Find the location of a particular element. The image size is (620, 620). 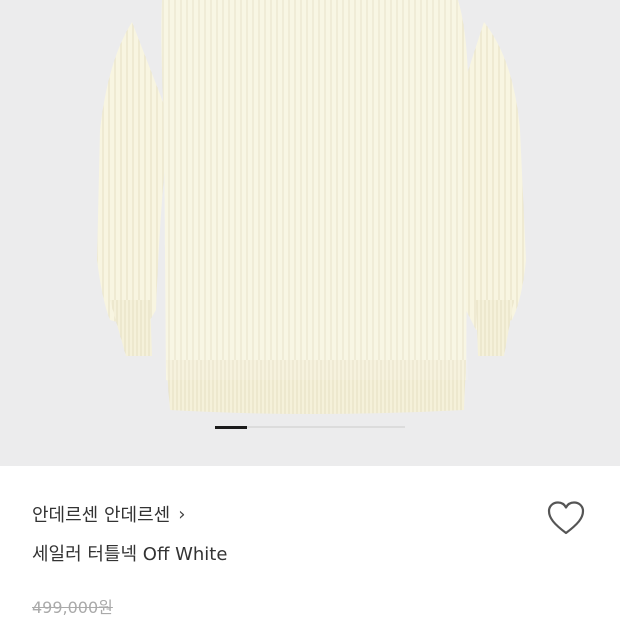

original-price: 499,000원 is located at coordinates (72, 607).